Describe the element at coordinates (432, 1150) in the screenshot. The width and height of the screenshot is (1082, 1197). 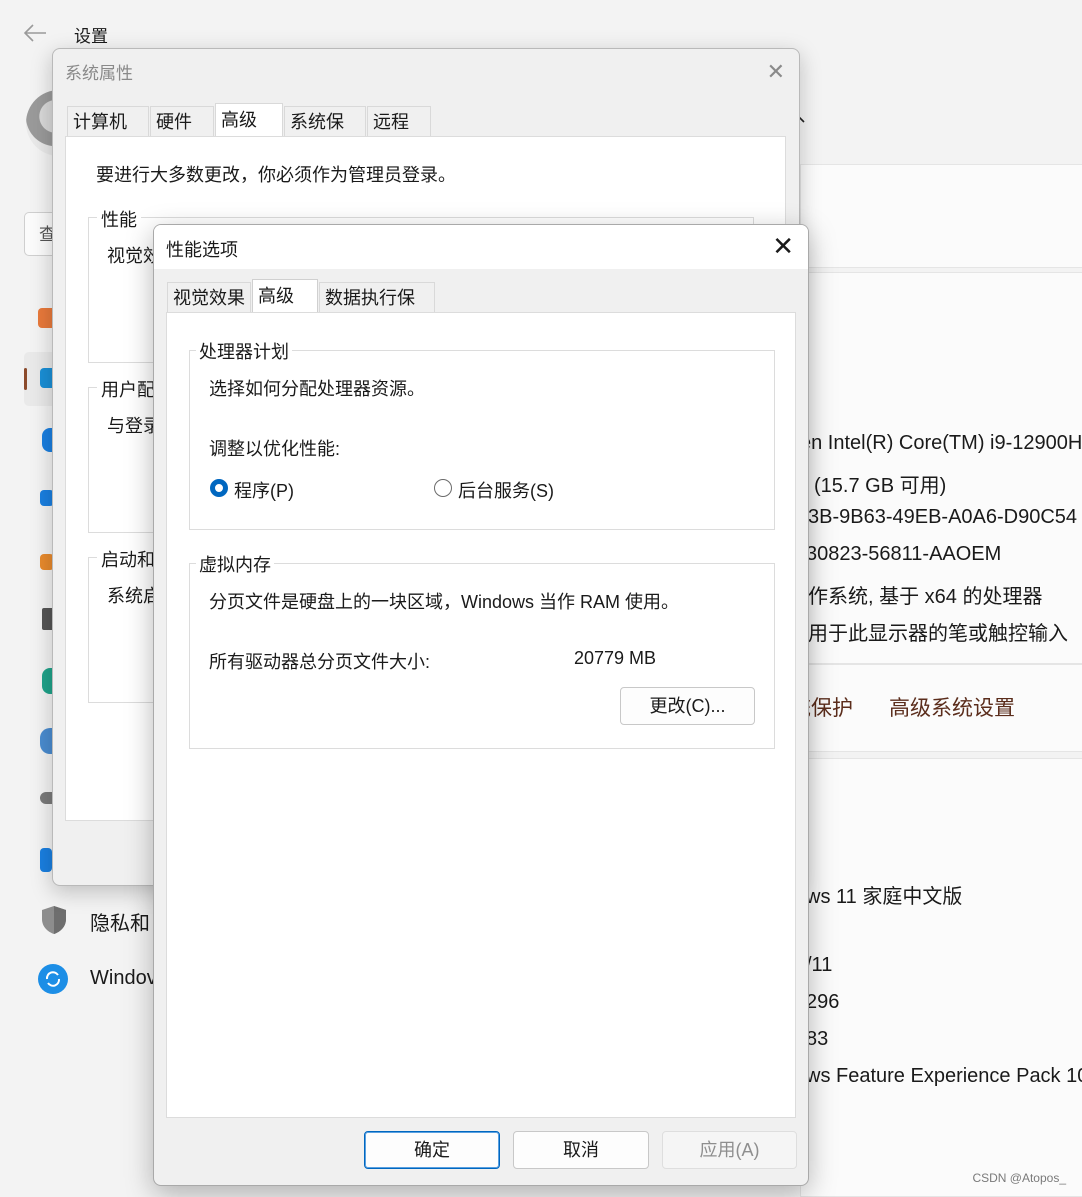
I see `ok-button: 确定` at that location.